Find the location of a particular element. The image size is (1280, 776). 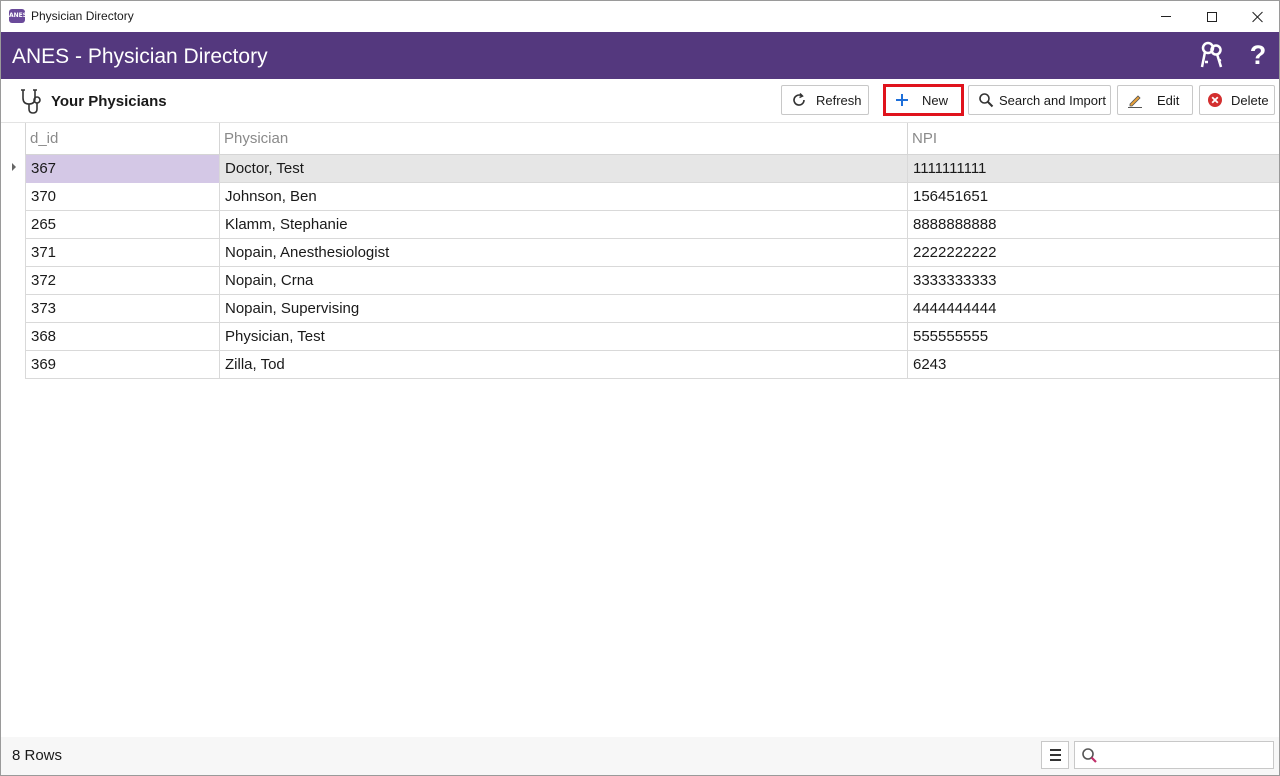

menu-button is located at coordinates (1055, 755).